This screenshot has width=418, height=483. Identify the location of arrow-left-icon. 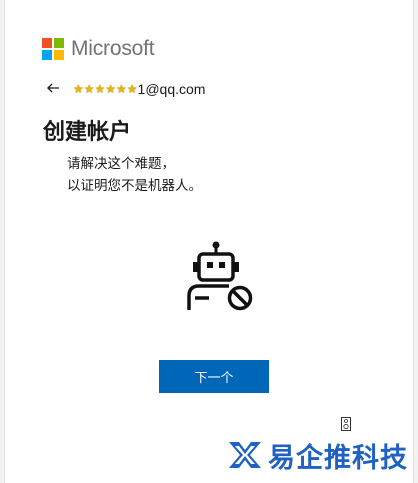
(54, 89).